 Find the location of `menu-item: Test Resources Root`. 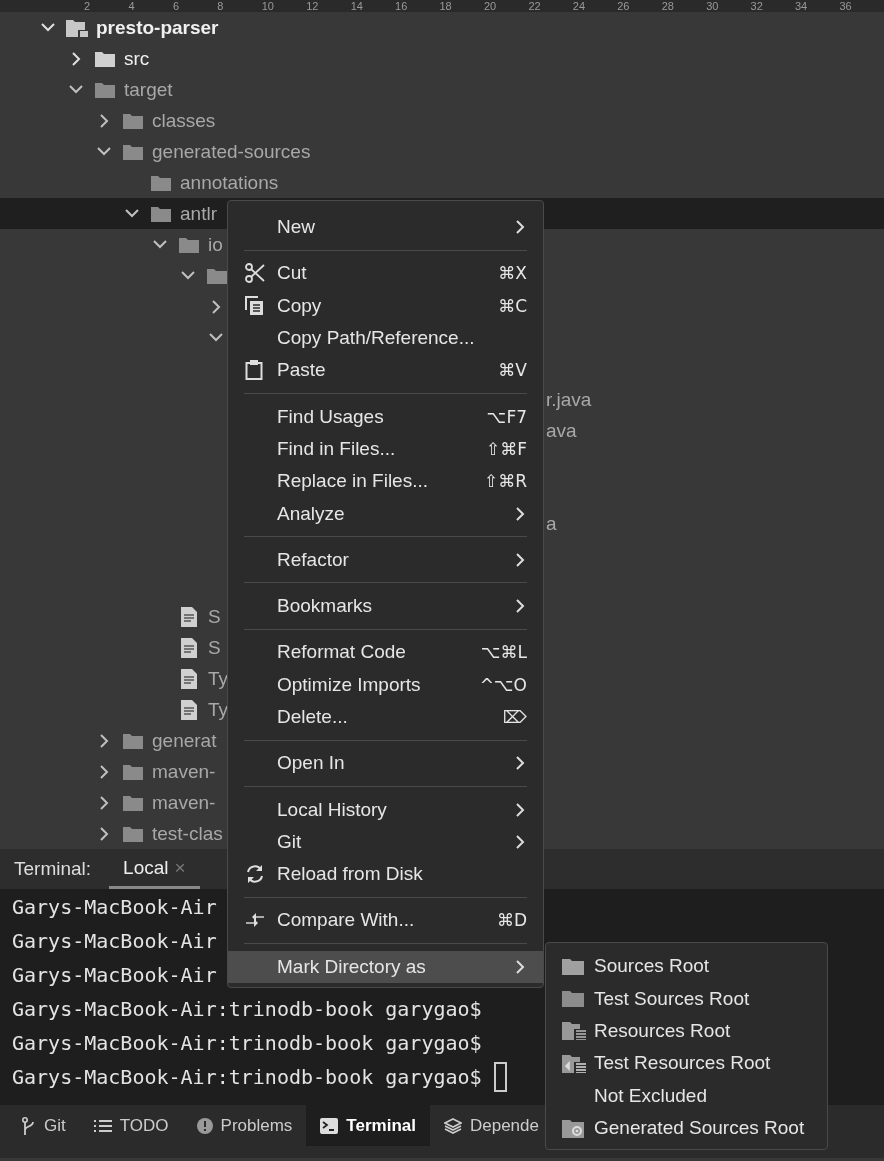

menu-item: Test Resources Root is located at coordinates (686, 1063).